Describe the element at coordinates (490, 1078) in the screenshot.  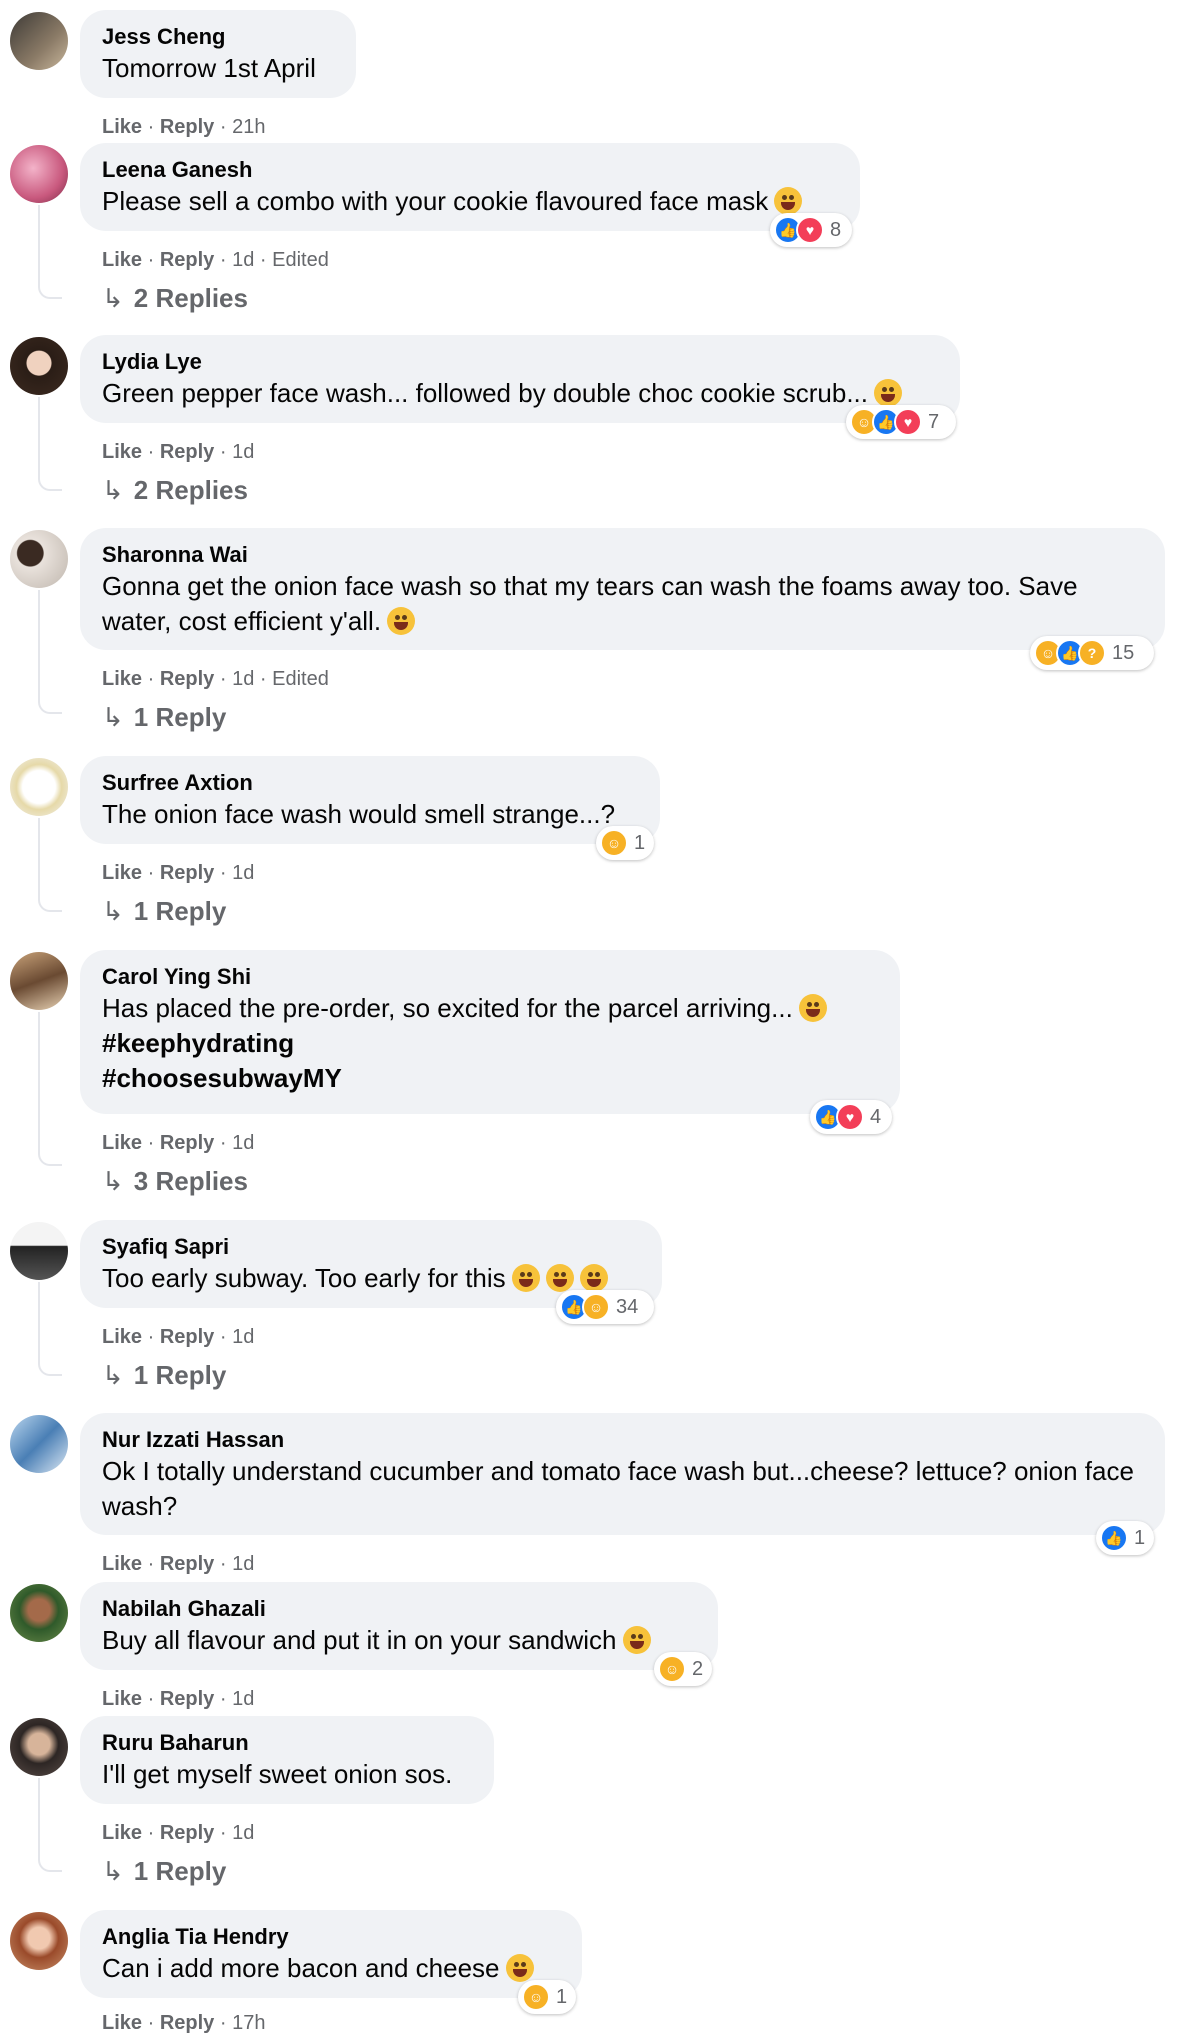
I see `hashtag-link: #choosesubwayMY` at that location.